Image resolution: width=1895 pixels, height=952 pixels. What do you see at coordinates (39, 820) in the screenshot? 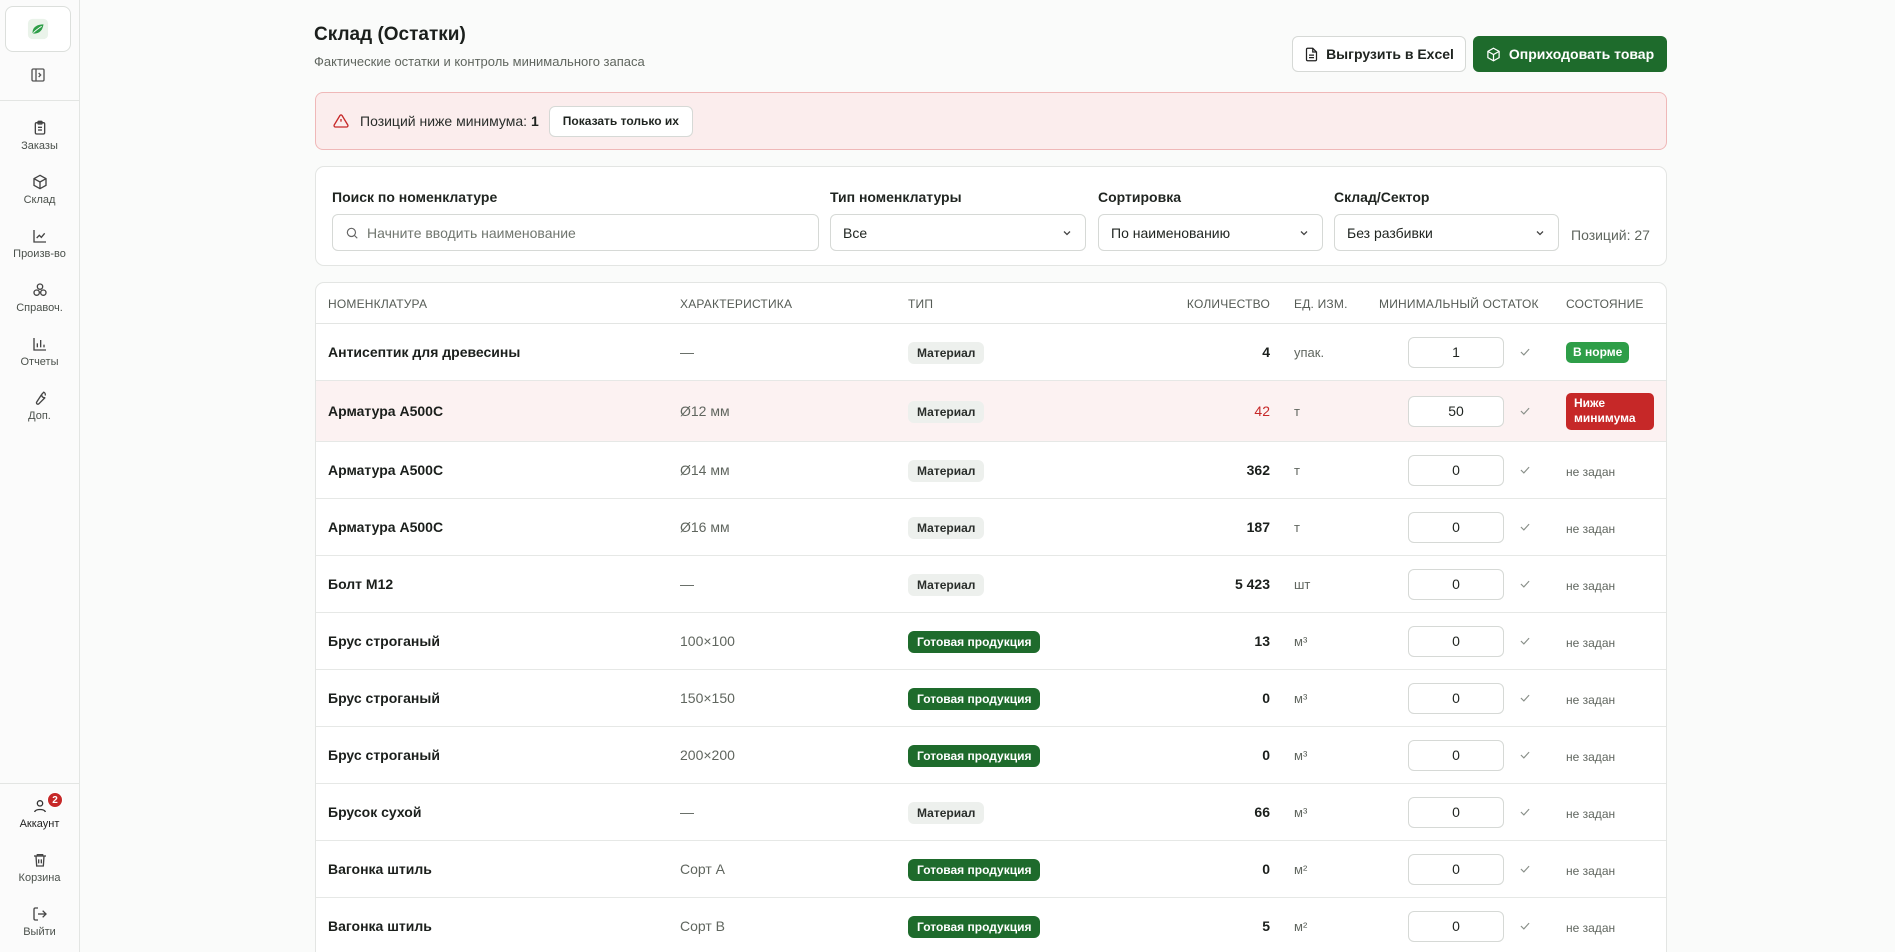
I see `sidebar-item-account: 2 Аккаунт` at bounding box center [39, 820].